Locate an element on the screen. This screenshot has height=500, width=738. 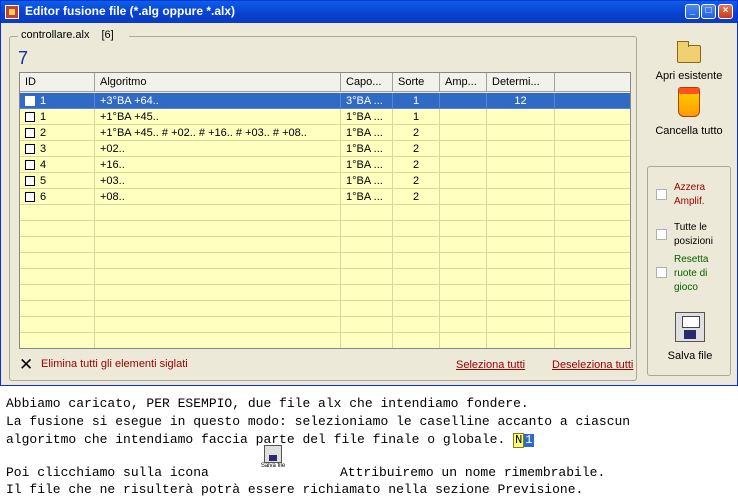
reset-wheels-checkbox is located at coordinates (661, 272).